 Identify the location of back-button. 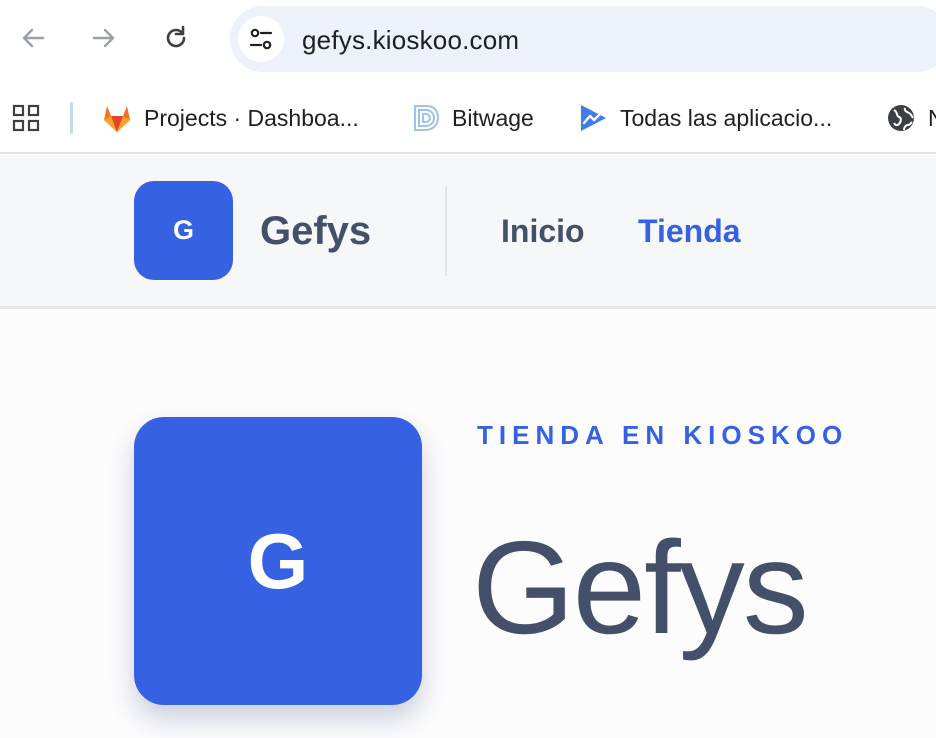
(33, 38).